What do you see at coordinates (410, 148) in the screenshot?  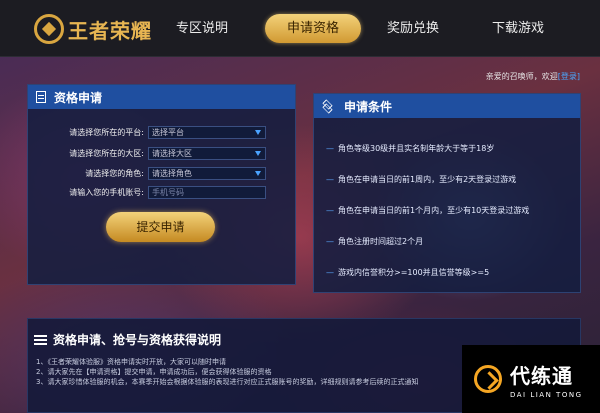 I see `condition-item: — 角色等级30级并且实名制年龄大于等于18岁` at bounding box center [410, 148].